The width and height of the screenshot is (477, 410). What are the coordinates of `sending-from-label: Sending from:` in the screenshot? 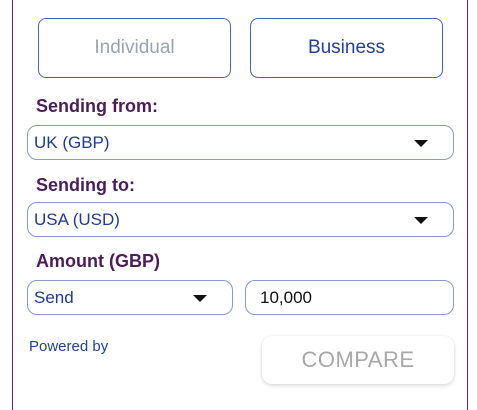 It's located at (97, 106).